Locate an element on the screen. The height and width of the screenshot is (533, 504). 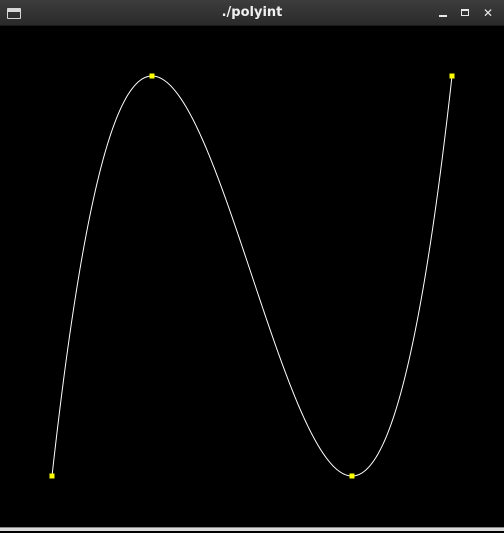
window-bottom-border is located at coordinates (252, 529).